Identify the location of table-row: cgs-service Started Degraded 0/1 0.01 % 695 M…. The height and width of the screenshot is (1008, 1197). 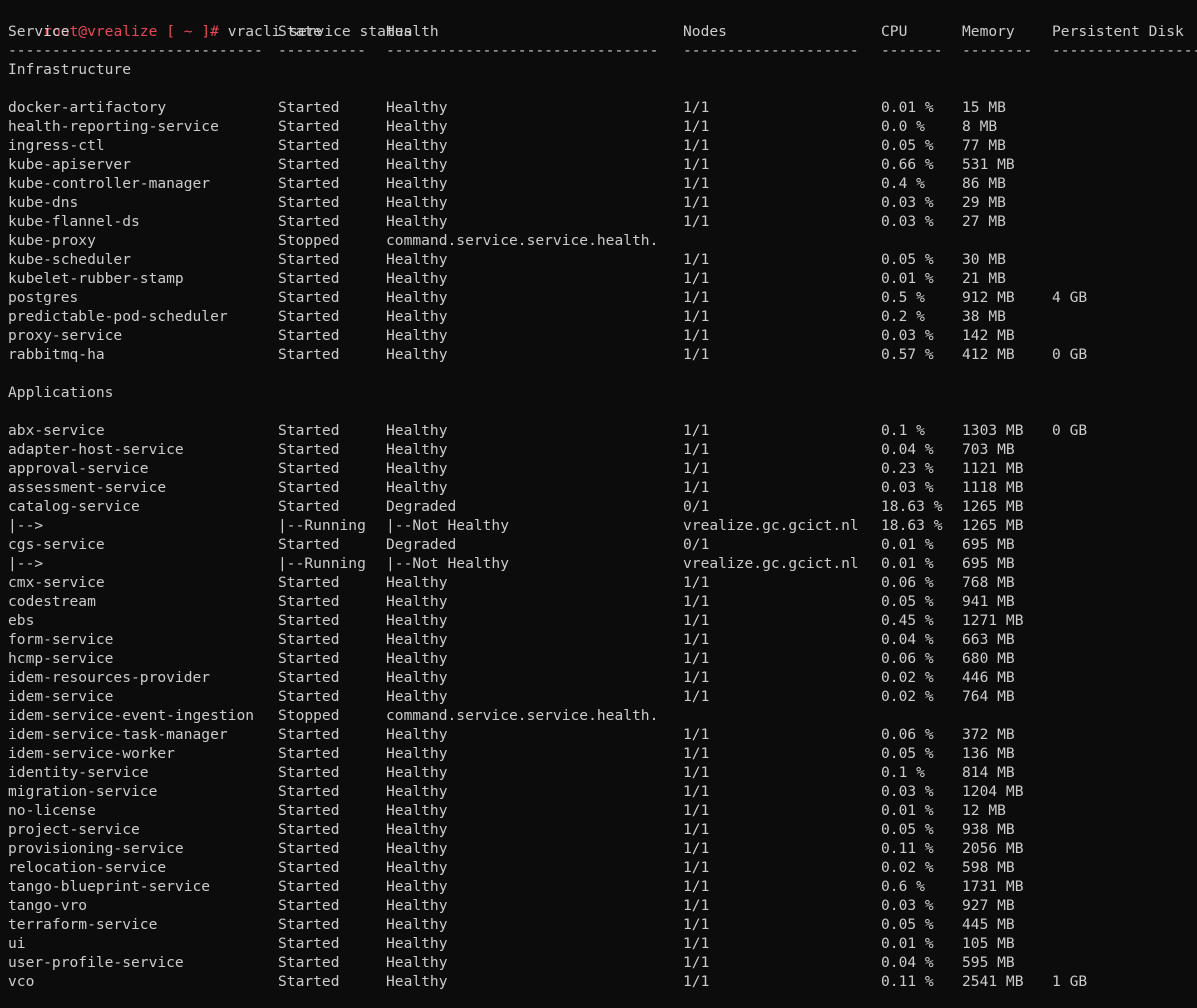
(602, 544).